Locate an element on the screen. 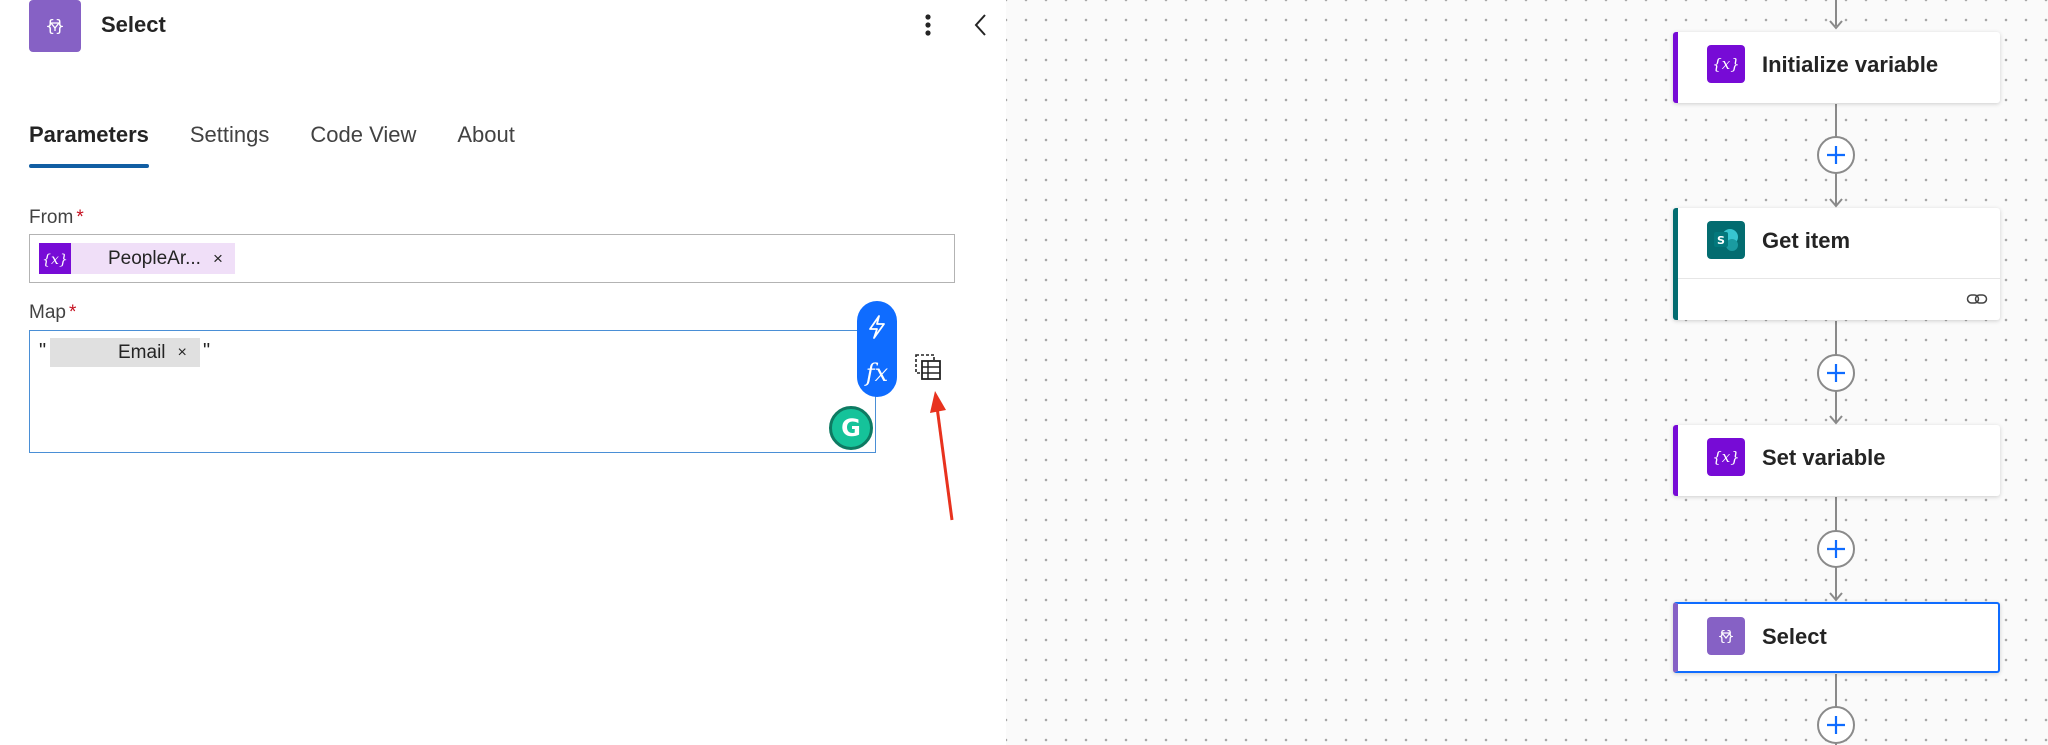 The height and width of the screenshot is (745, 2048). sharepoint-icon: S is located at coordinates (1726, 240).